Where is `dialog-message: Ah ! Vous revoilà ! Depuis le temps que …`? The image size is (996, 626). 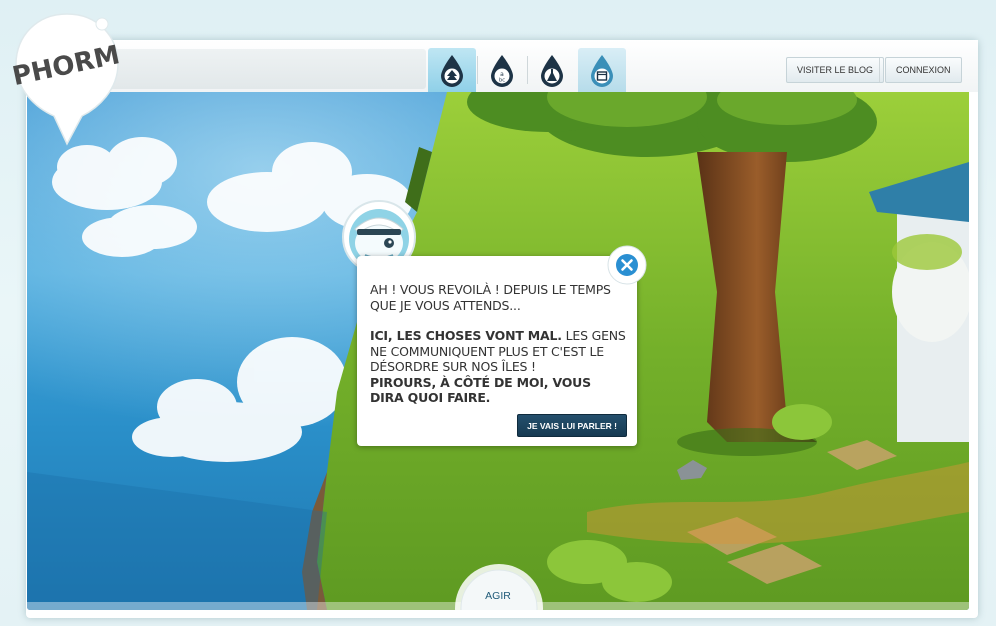 dialog-message: Ah ! Vous revoilà ! Depuis le temps que … is located at coordinates (499, 351).